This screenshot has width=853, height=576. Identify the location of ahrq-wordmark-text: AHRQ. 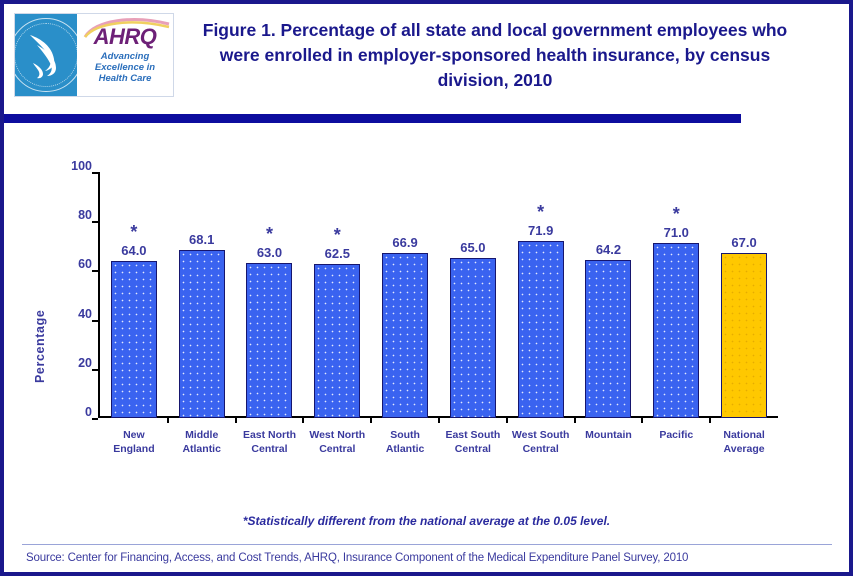
(125, 36).